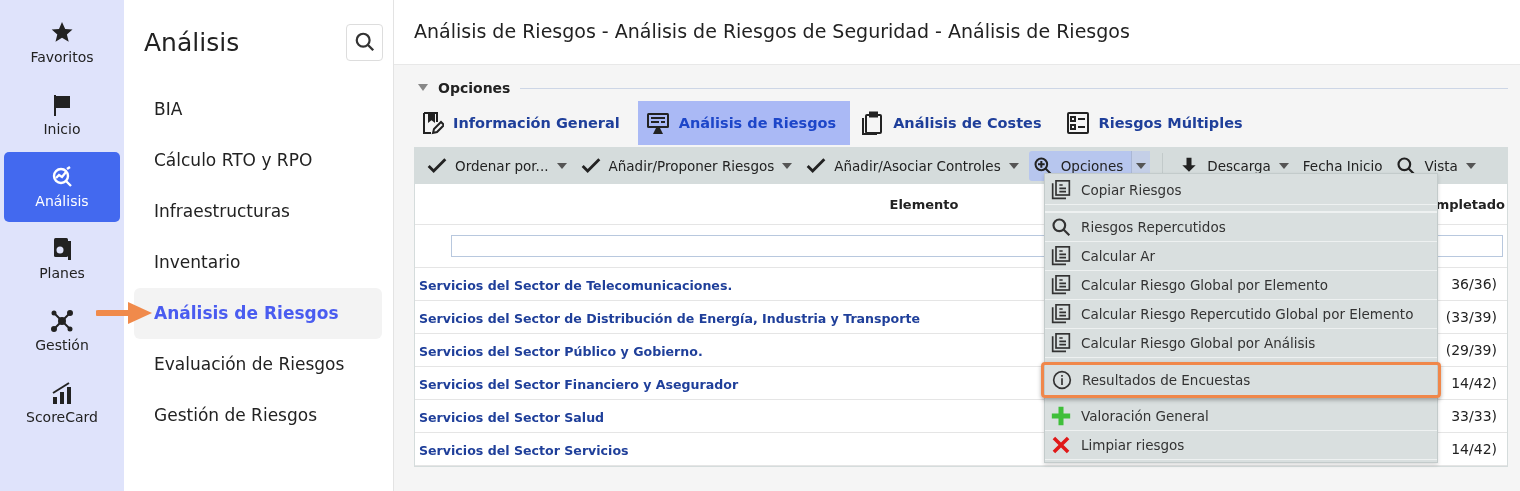 This screenshot has width=1520, height=491. I want to click on close-icon, so click(1061, 445).